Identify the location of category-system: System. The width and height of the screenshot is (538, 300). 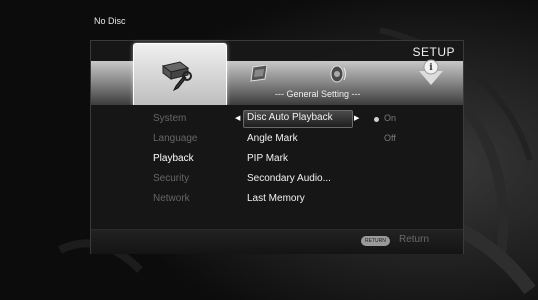
(169, 118).